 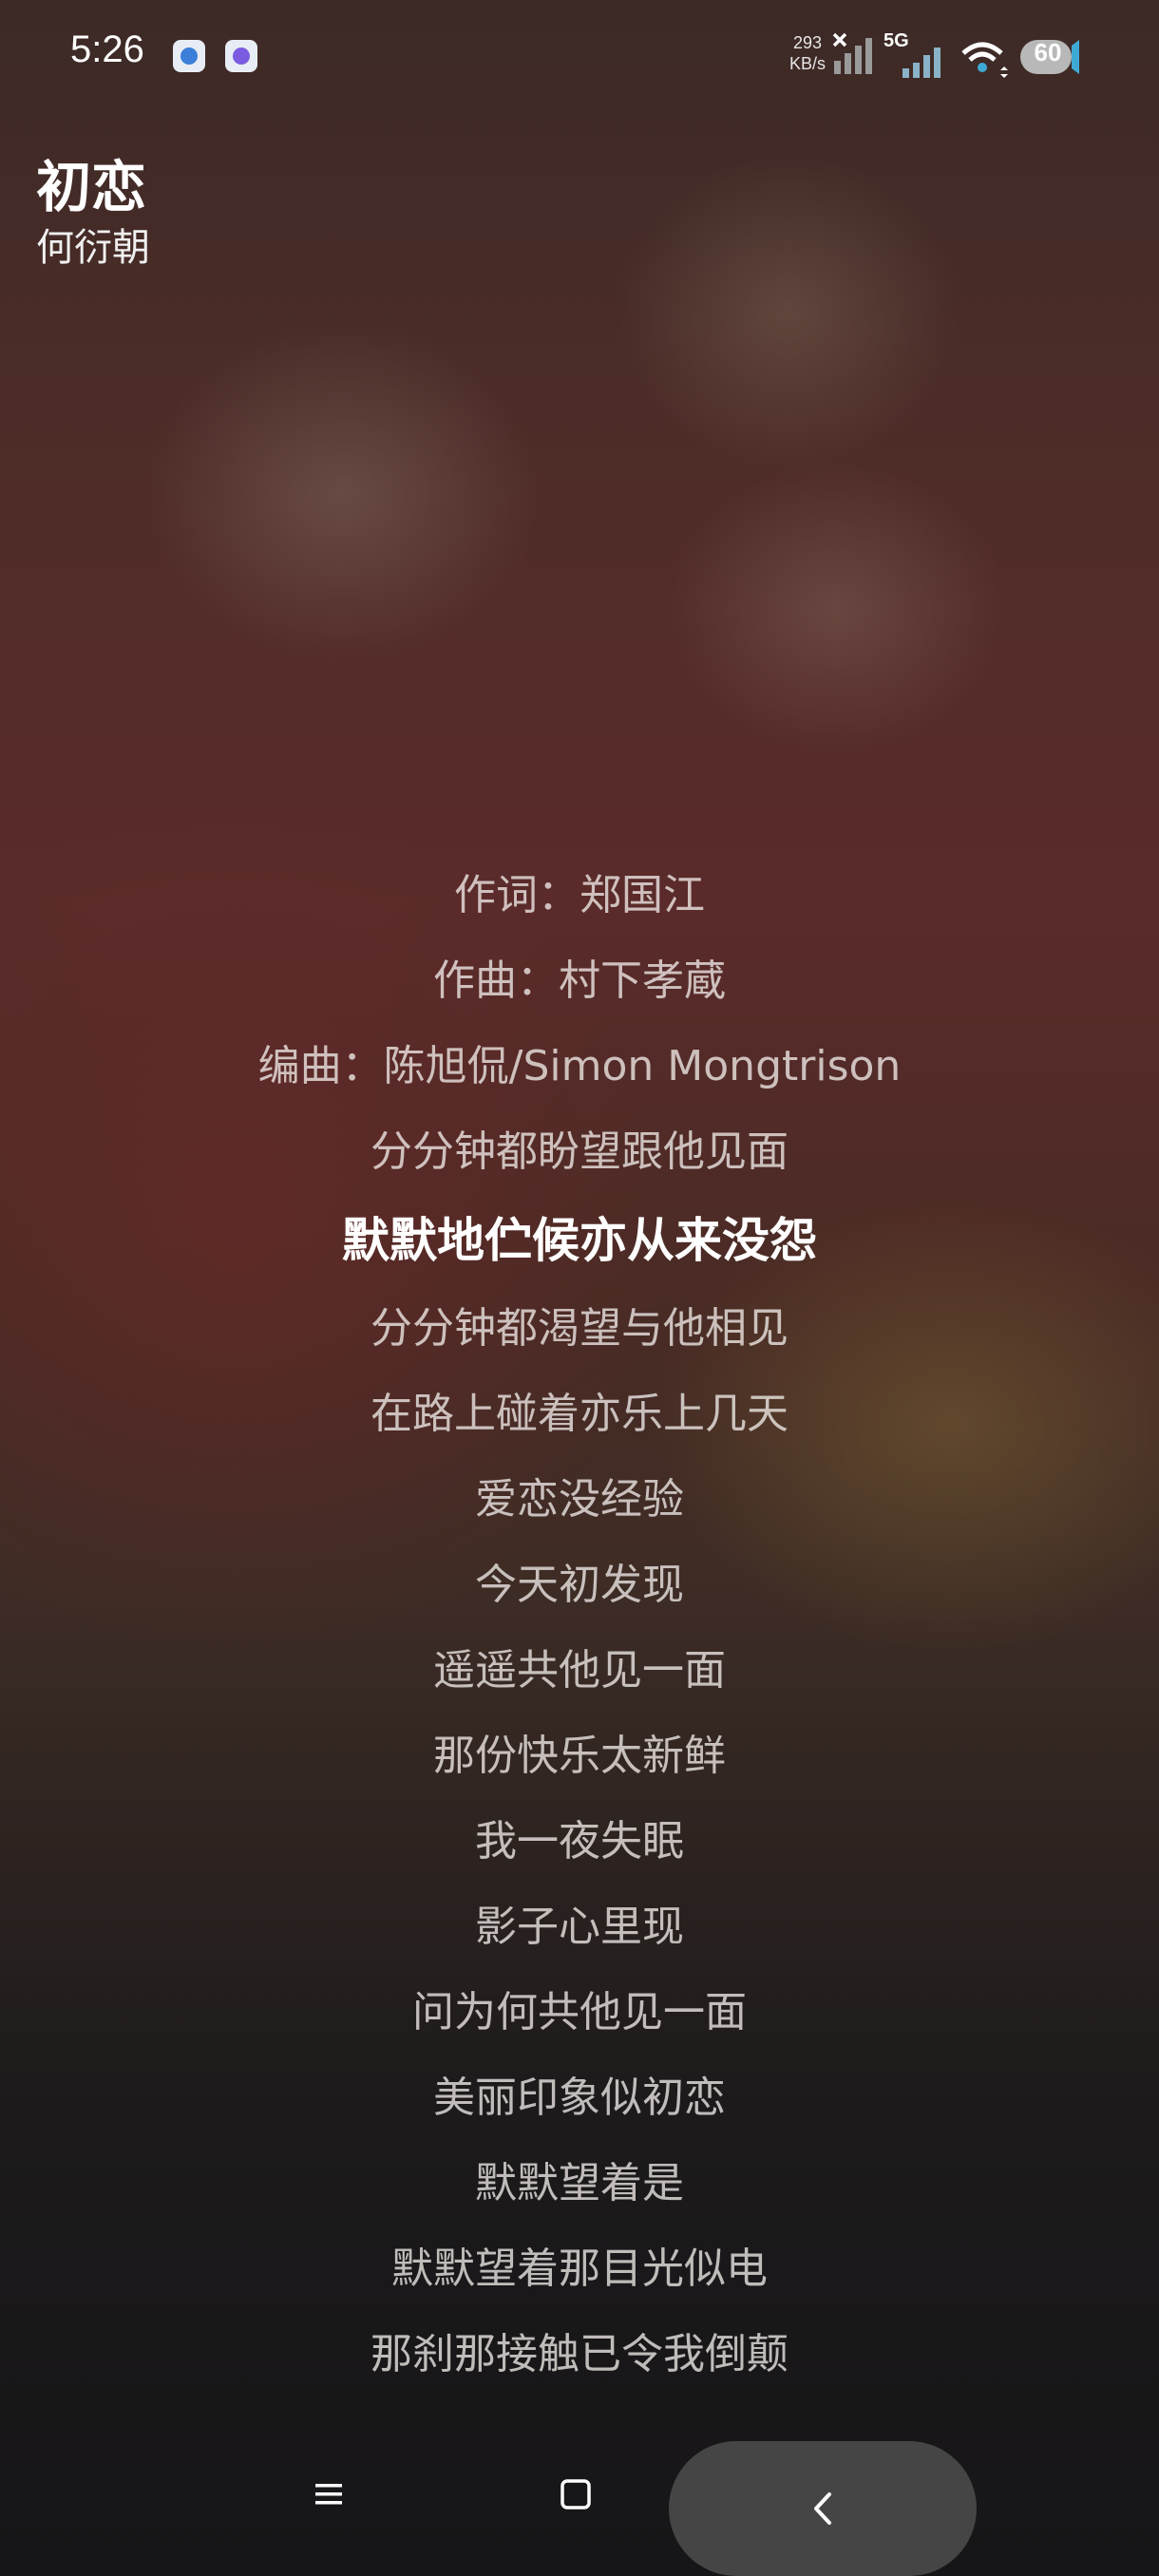 What do you see at coordinates (107, 49) in the screenshot?
I see `status-time: 5:26` at bounding box center [107, 49].